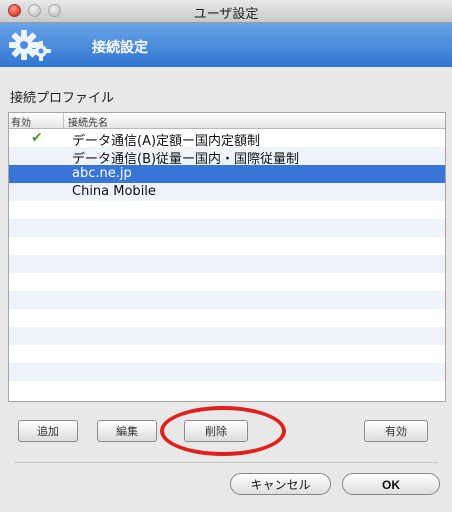 Image resolution: width=452 pixels, height=512 pixels. Describe the element at coordinates (280, 484) in the screenshot. I see `cancel-button: キャンセル` at that location.